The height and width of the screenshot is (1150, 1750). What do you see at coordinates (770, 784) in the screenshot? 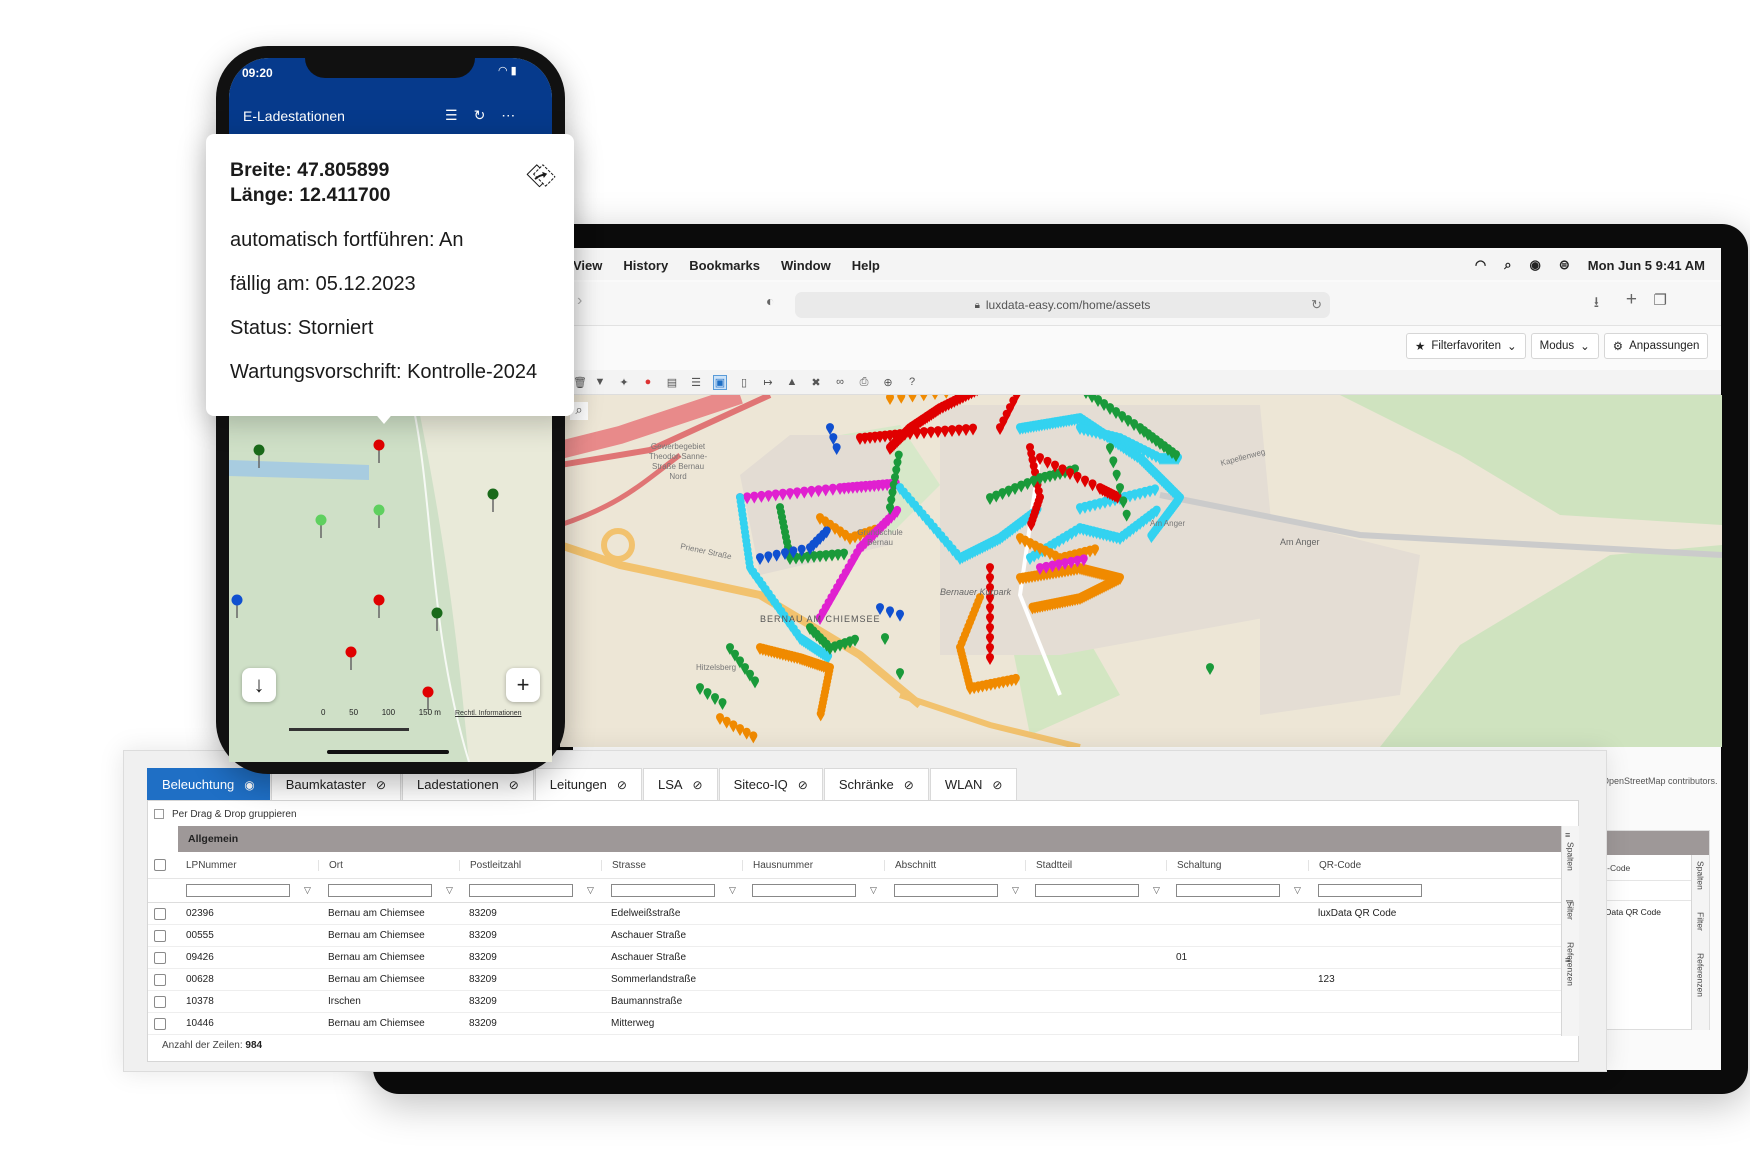
I see `tab-siteco-iq: Siteco-IQ ⊘` at bounding box center [770, 784].